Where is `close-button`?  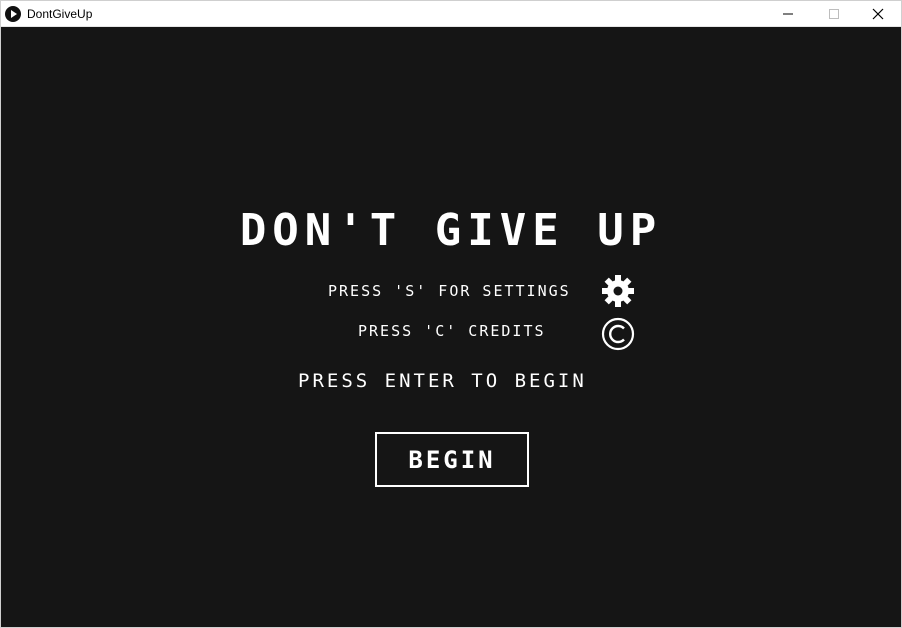
close-button is located at coordinates (878, 14).